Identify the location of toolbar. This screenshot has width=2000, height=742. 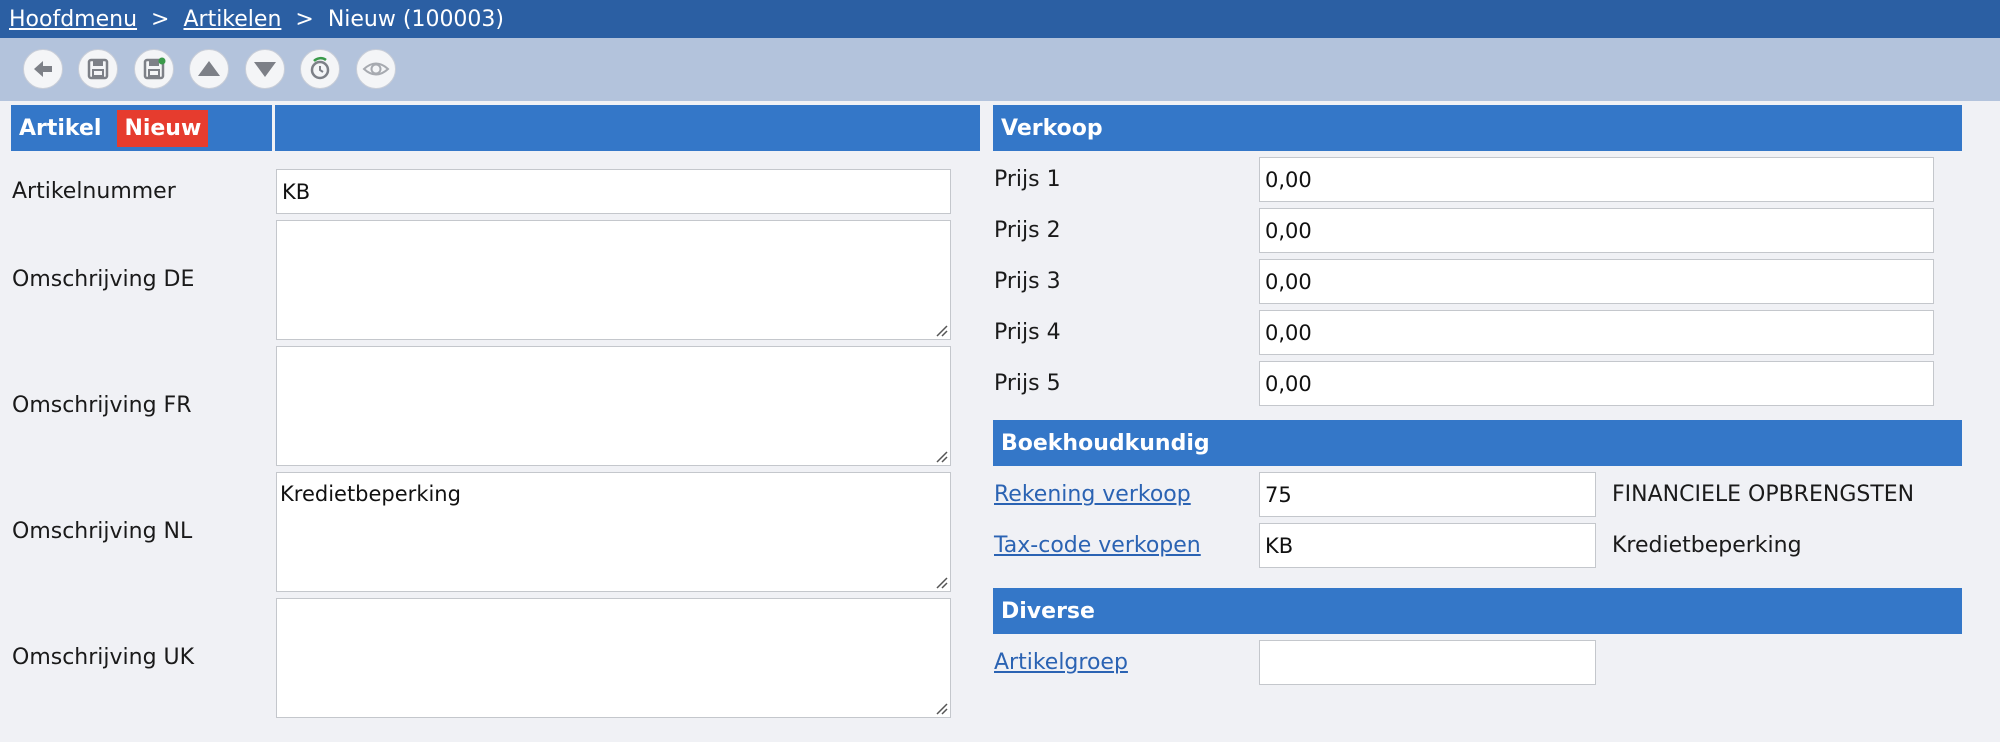
(1000, 69).